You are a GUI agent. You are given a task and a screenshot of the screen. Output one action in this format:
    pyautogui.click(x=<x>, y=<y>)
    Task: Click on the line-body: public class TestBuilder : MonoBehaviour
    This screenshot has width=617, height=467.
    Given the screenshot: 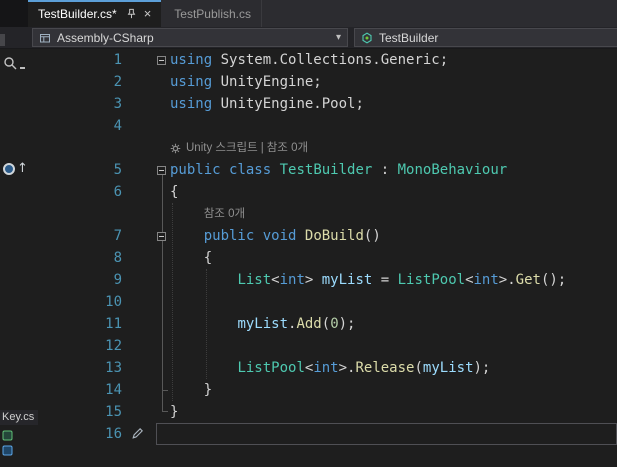 What is the action you would take?
    pyautogui.click(x=386, y=170)
    